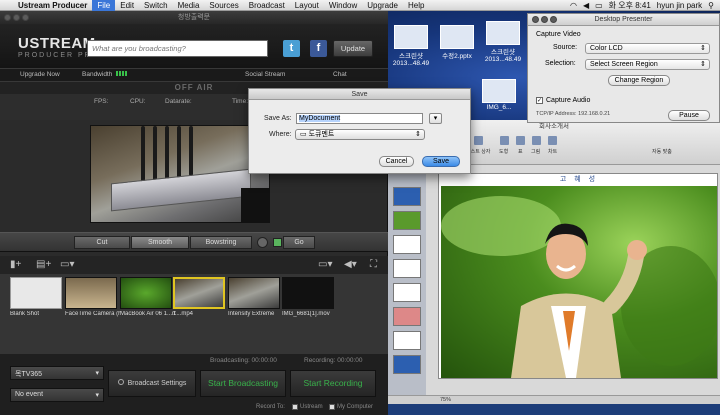 The width and height of the screenshot is (720, 415). Describe the element at coordinates (201, 297) in the screenshot. I see `shot-tile-selected: 1...mp4` at that location.